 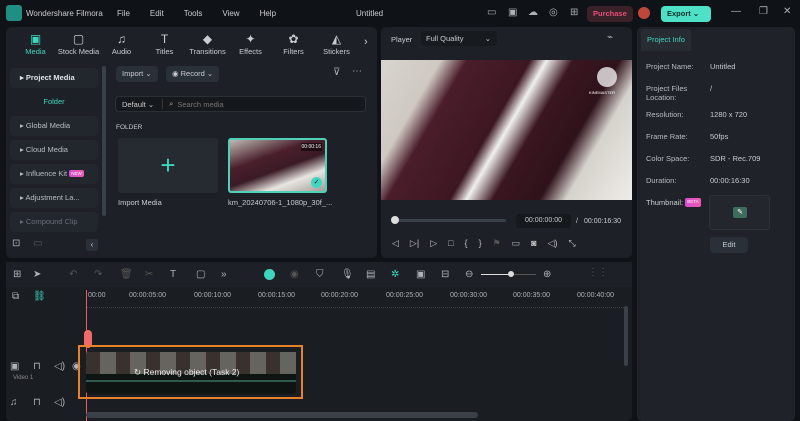 What do you see at coordinates (282, 415) in the screenshot?
I see `timeline-h-scrollbar` at bounding box center [282, 415].